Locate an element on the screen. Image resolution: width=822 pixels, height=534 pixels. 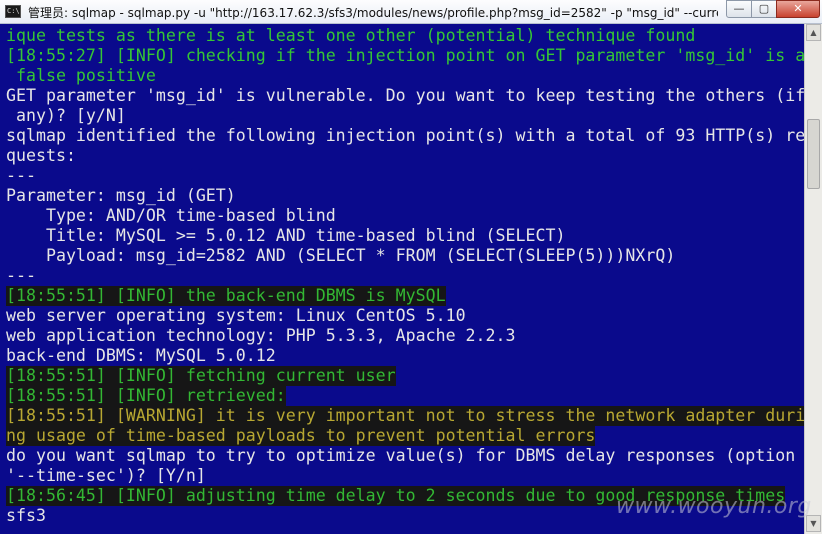
console-line: any)? [y/N] is located at coordinates (66, 115).